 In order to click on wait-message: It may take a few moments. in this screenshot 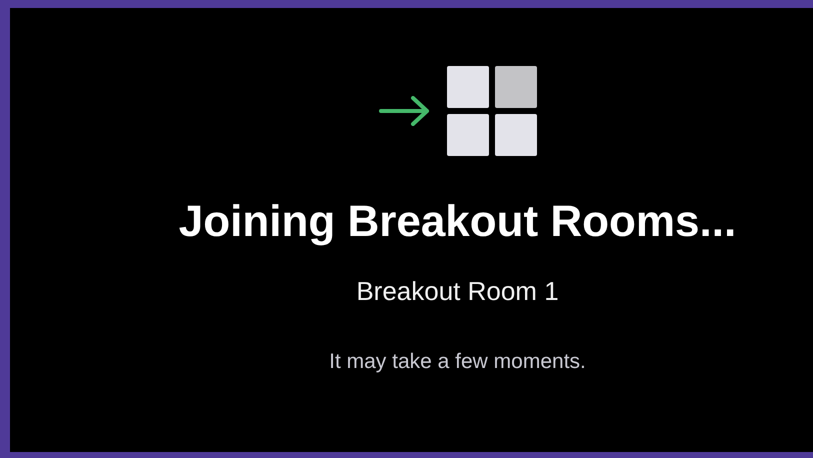, I will do `click(457, 362)`.